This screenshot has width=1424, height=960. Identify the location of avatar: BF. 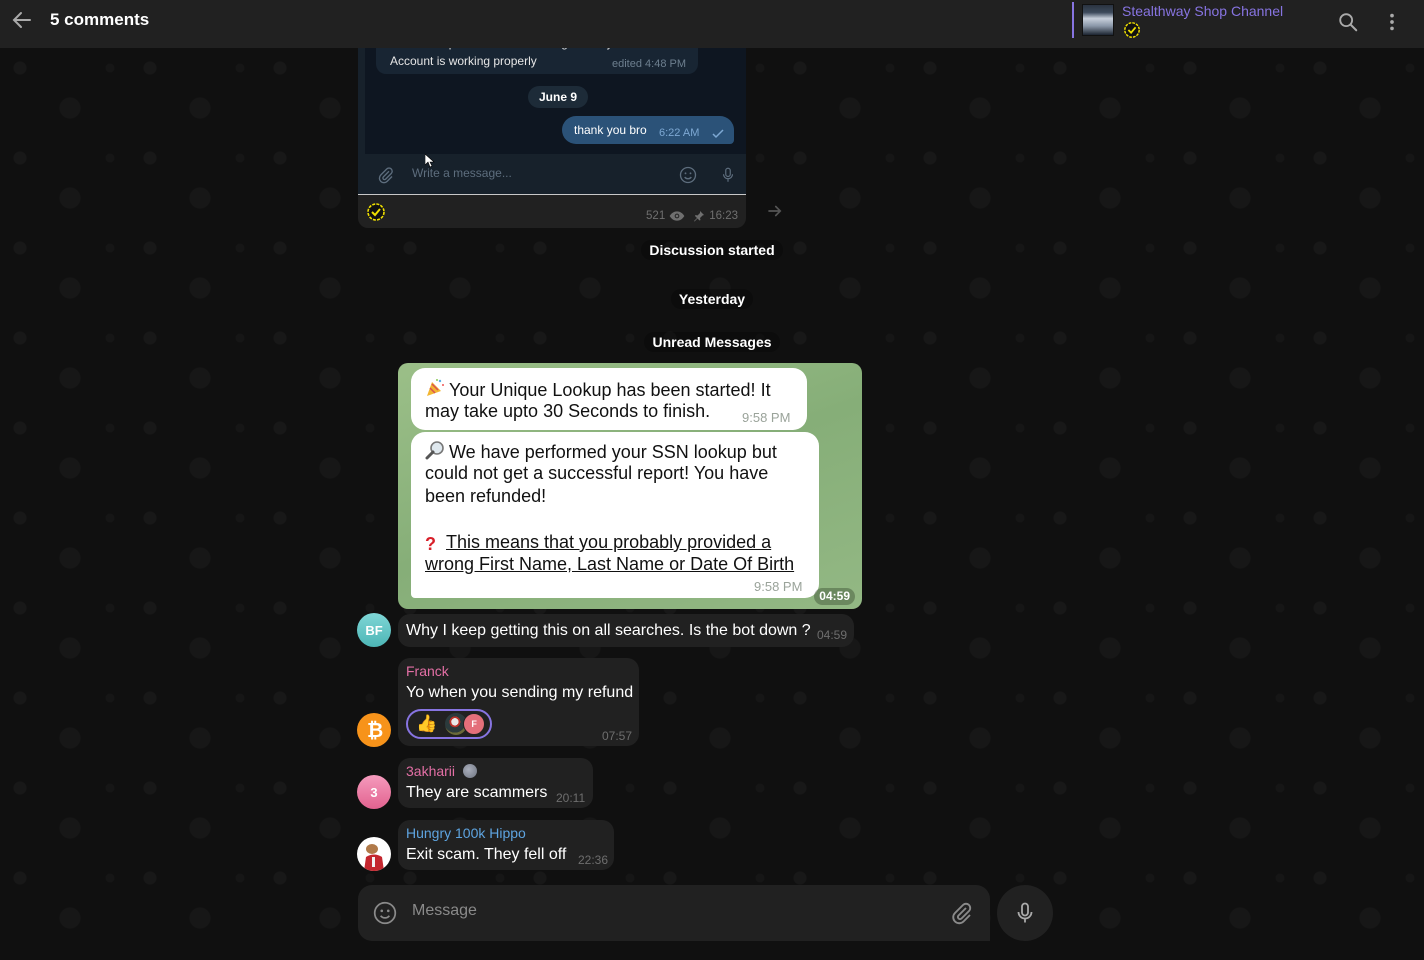
(374, 630).